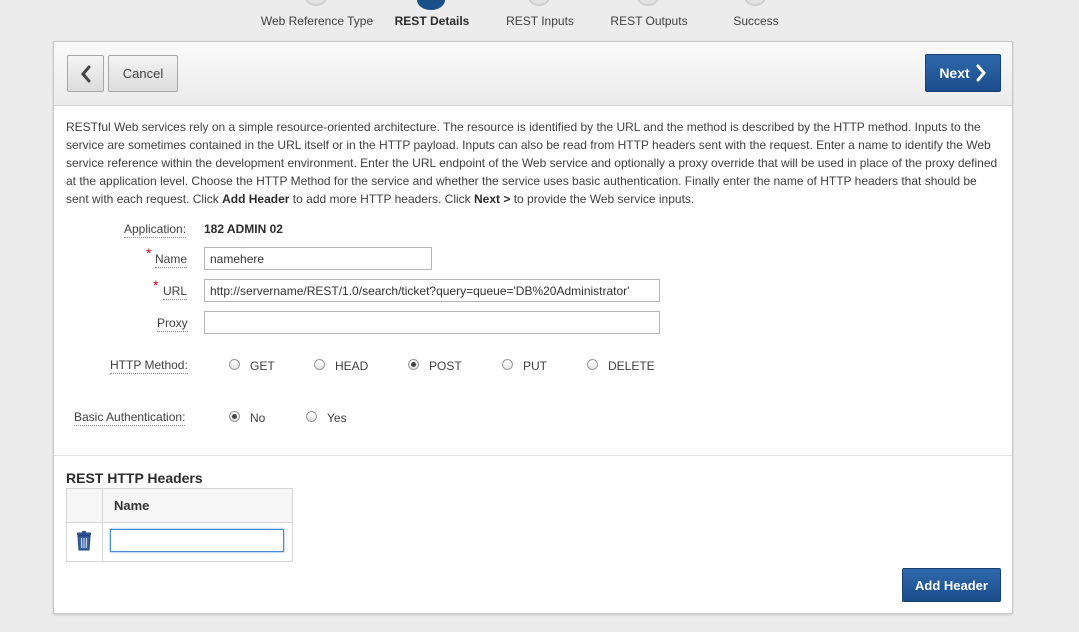 This screenshot has width=1079, height=632. Describe the element at coordinates (256, 199) in the screenshot. I see `help-text-bold: Add Header` at that location.